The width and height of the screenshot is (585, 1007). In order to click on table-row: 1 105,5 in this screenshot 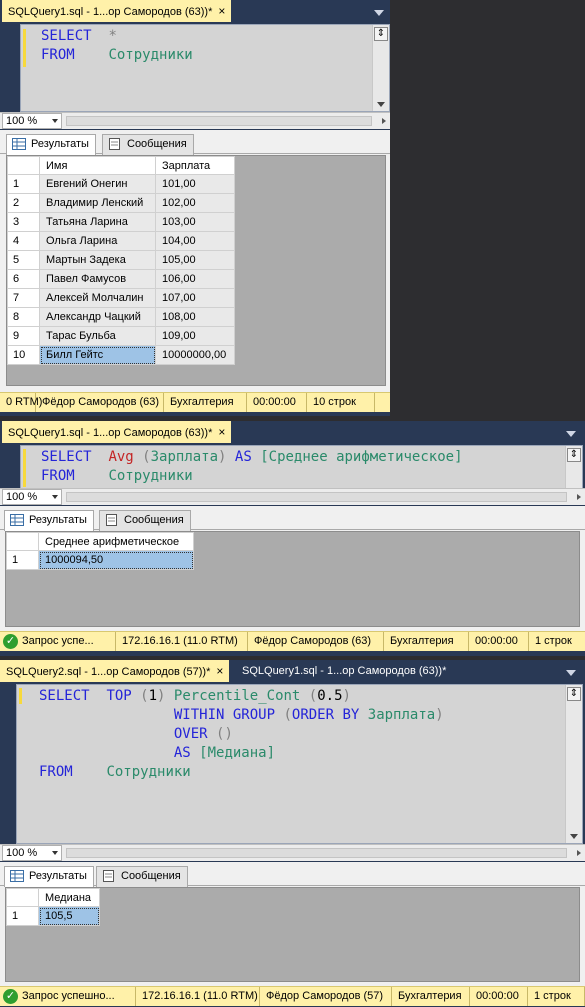, I will do `click(53, 916)`.